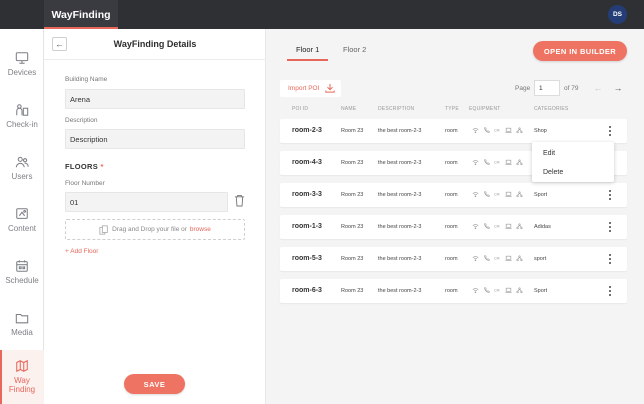 The width and height of the screenshot is (644, 404). Describe the element at coordinates (239, 200) in the screenshot. I see `trash-icon` at that location.